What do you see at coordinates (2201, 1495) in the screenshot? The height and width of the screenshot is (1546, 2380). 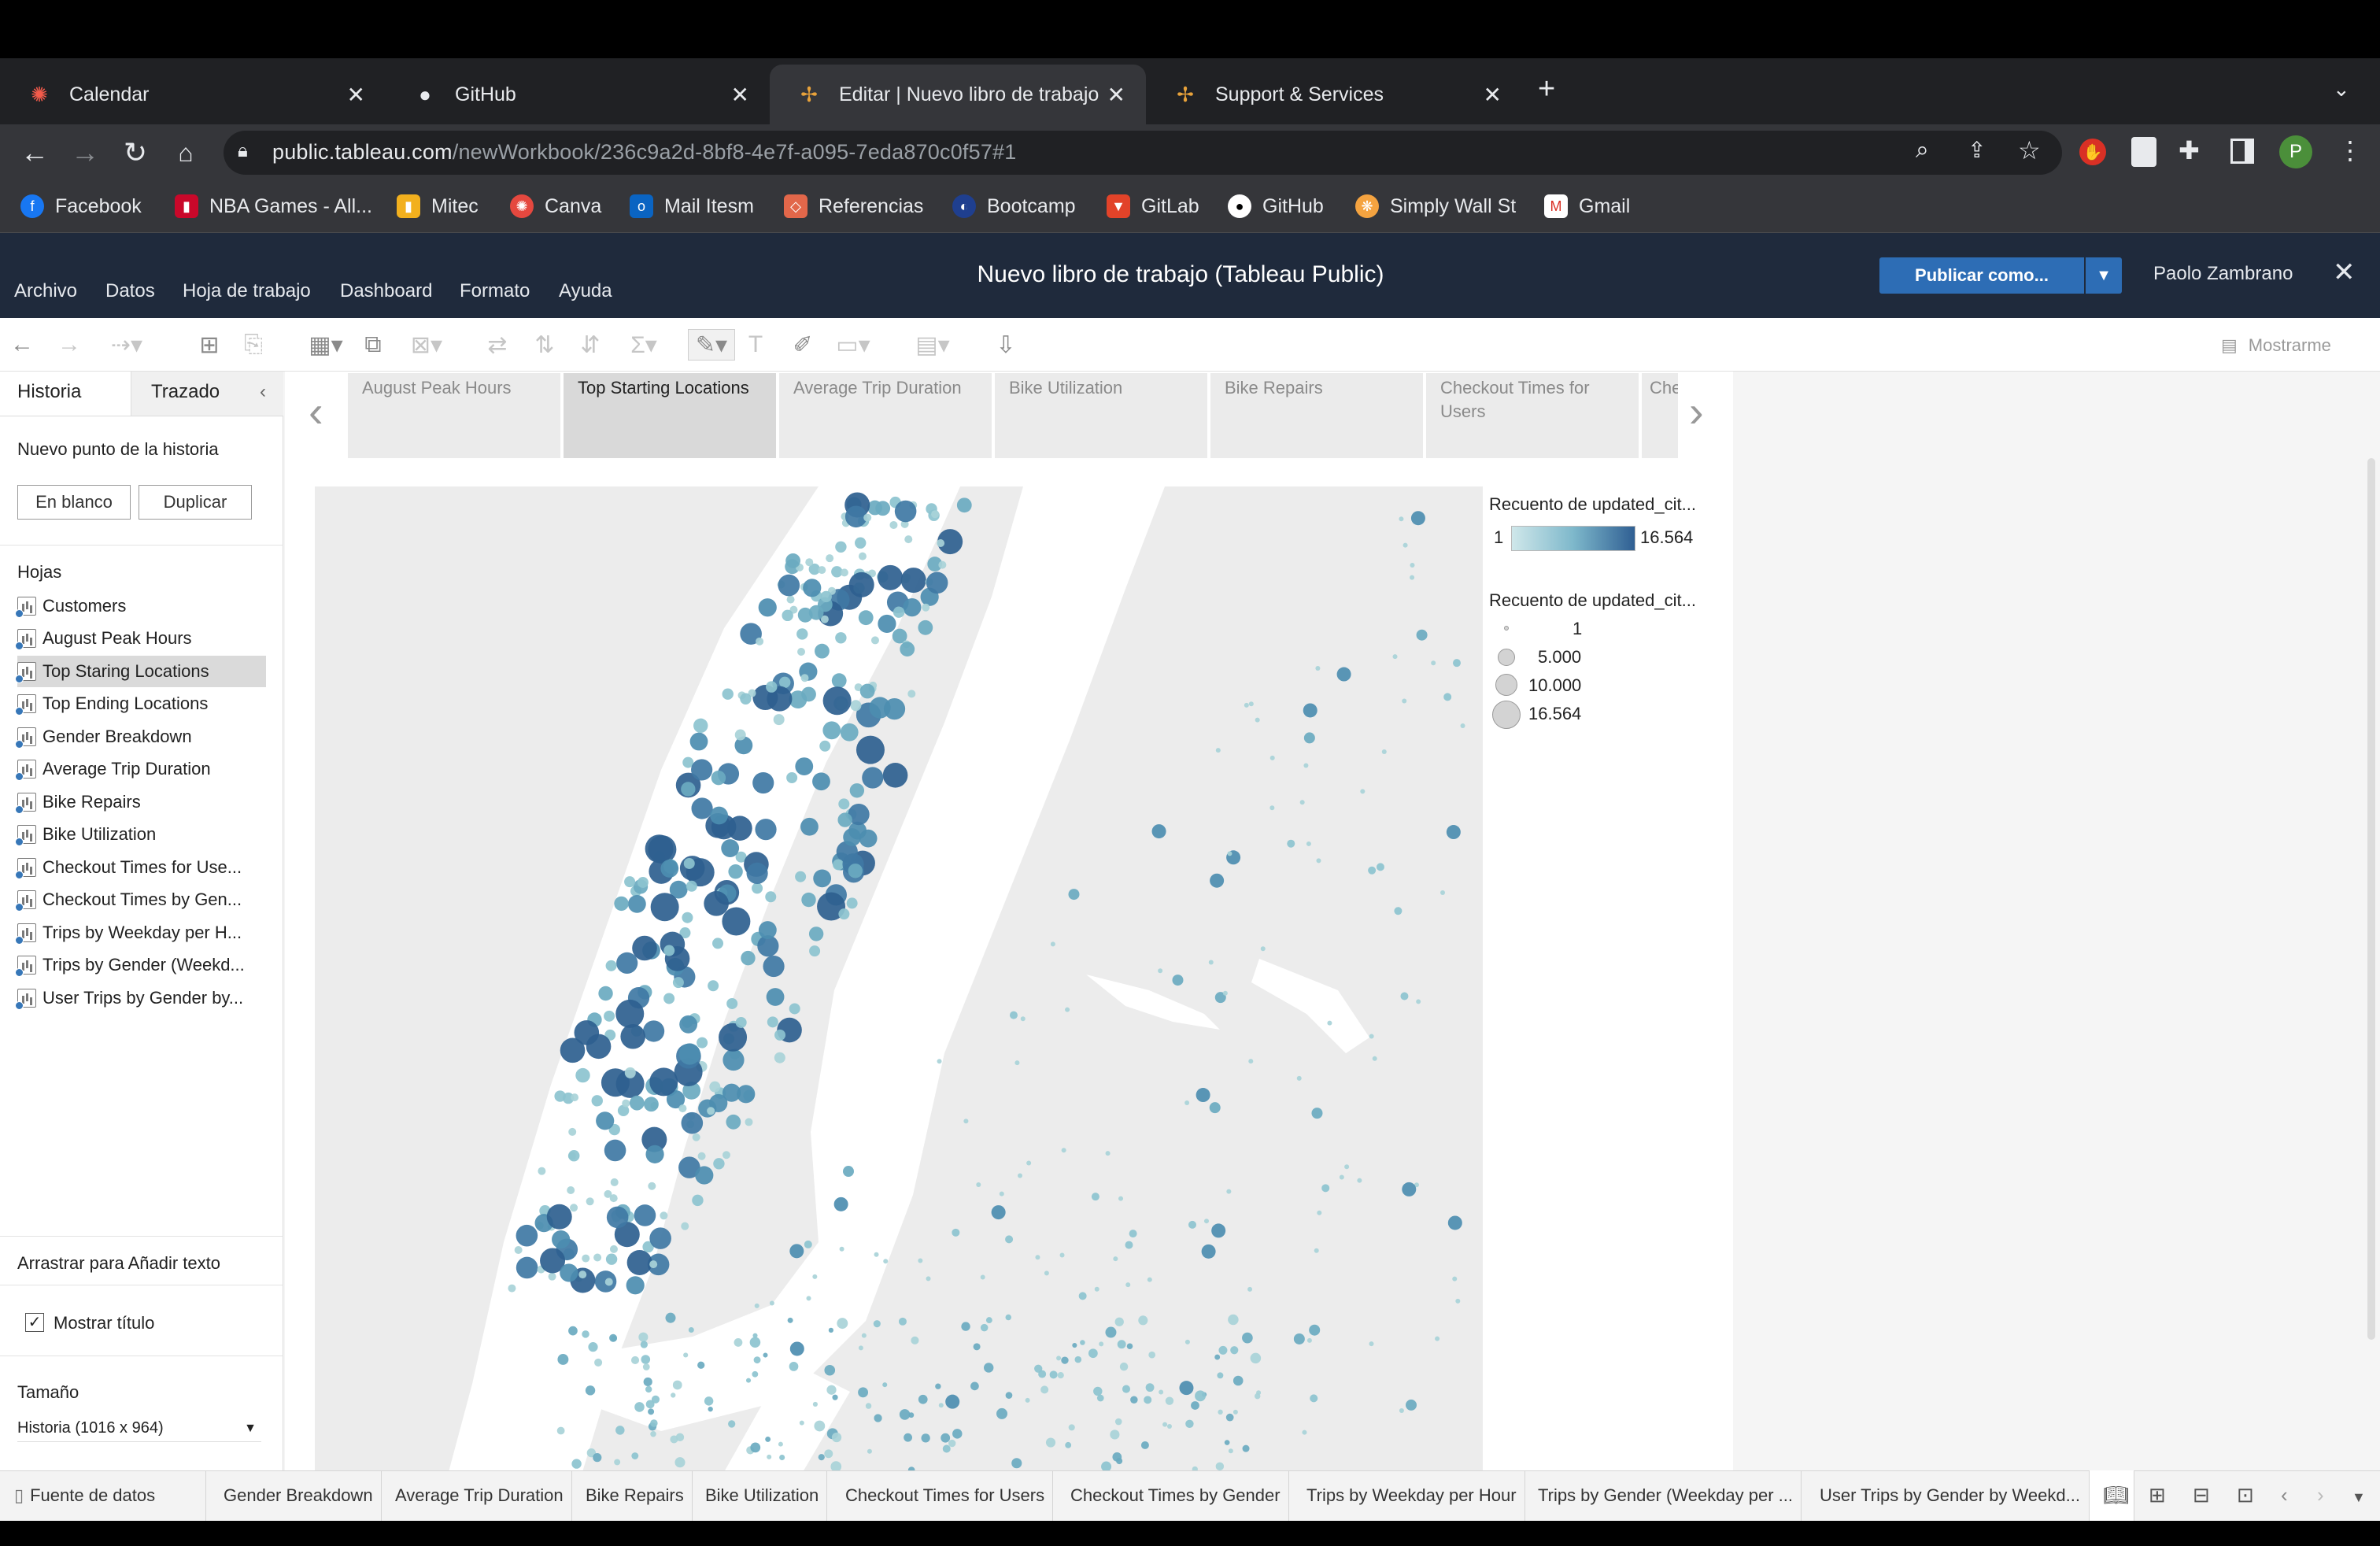 I see `new-dashboard-icon: ⊟` at bounding box center [2201, 1495].